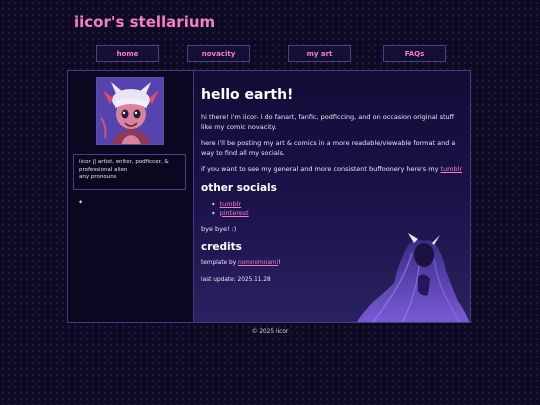  I want to click on template-prefix: template by, so click(219, 263).